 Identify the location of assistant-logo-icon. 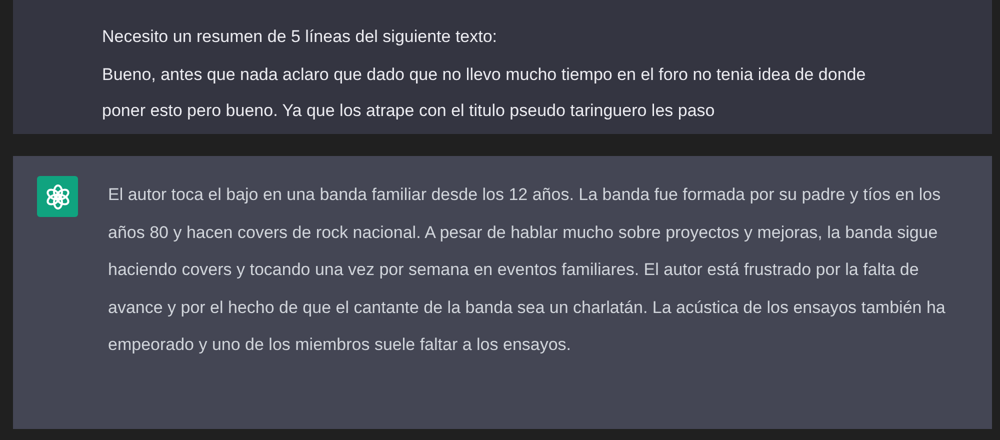
(57, 196).